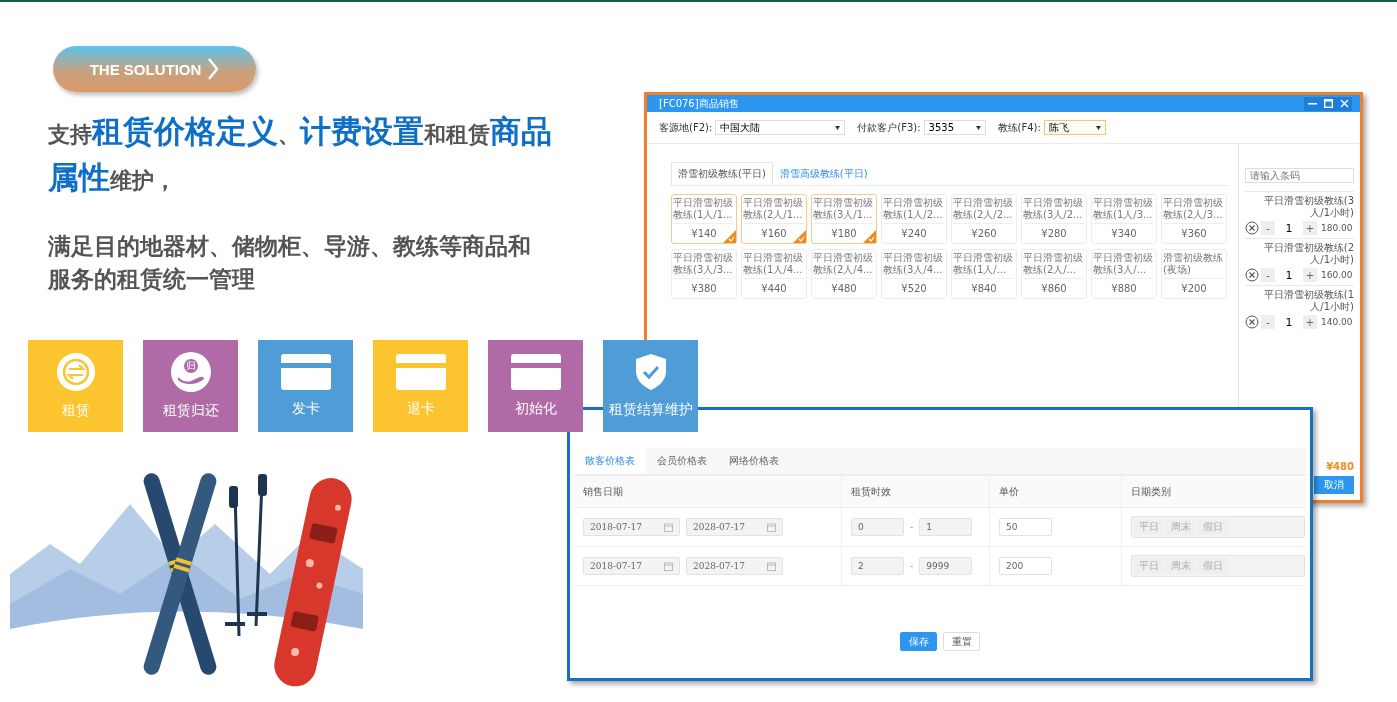  I want to click on product-card: 平日滑雪初级教练(3人/... ¥880, so click(1124, 274).